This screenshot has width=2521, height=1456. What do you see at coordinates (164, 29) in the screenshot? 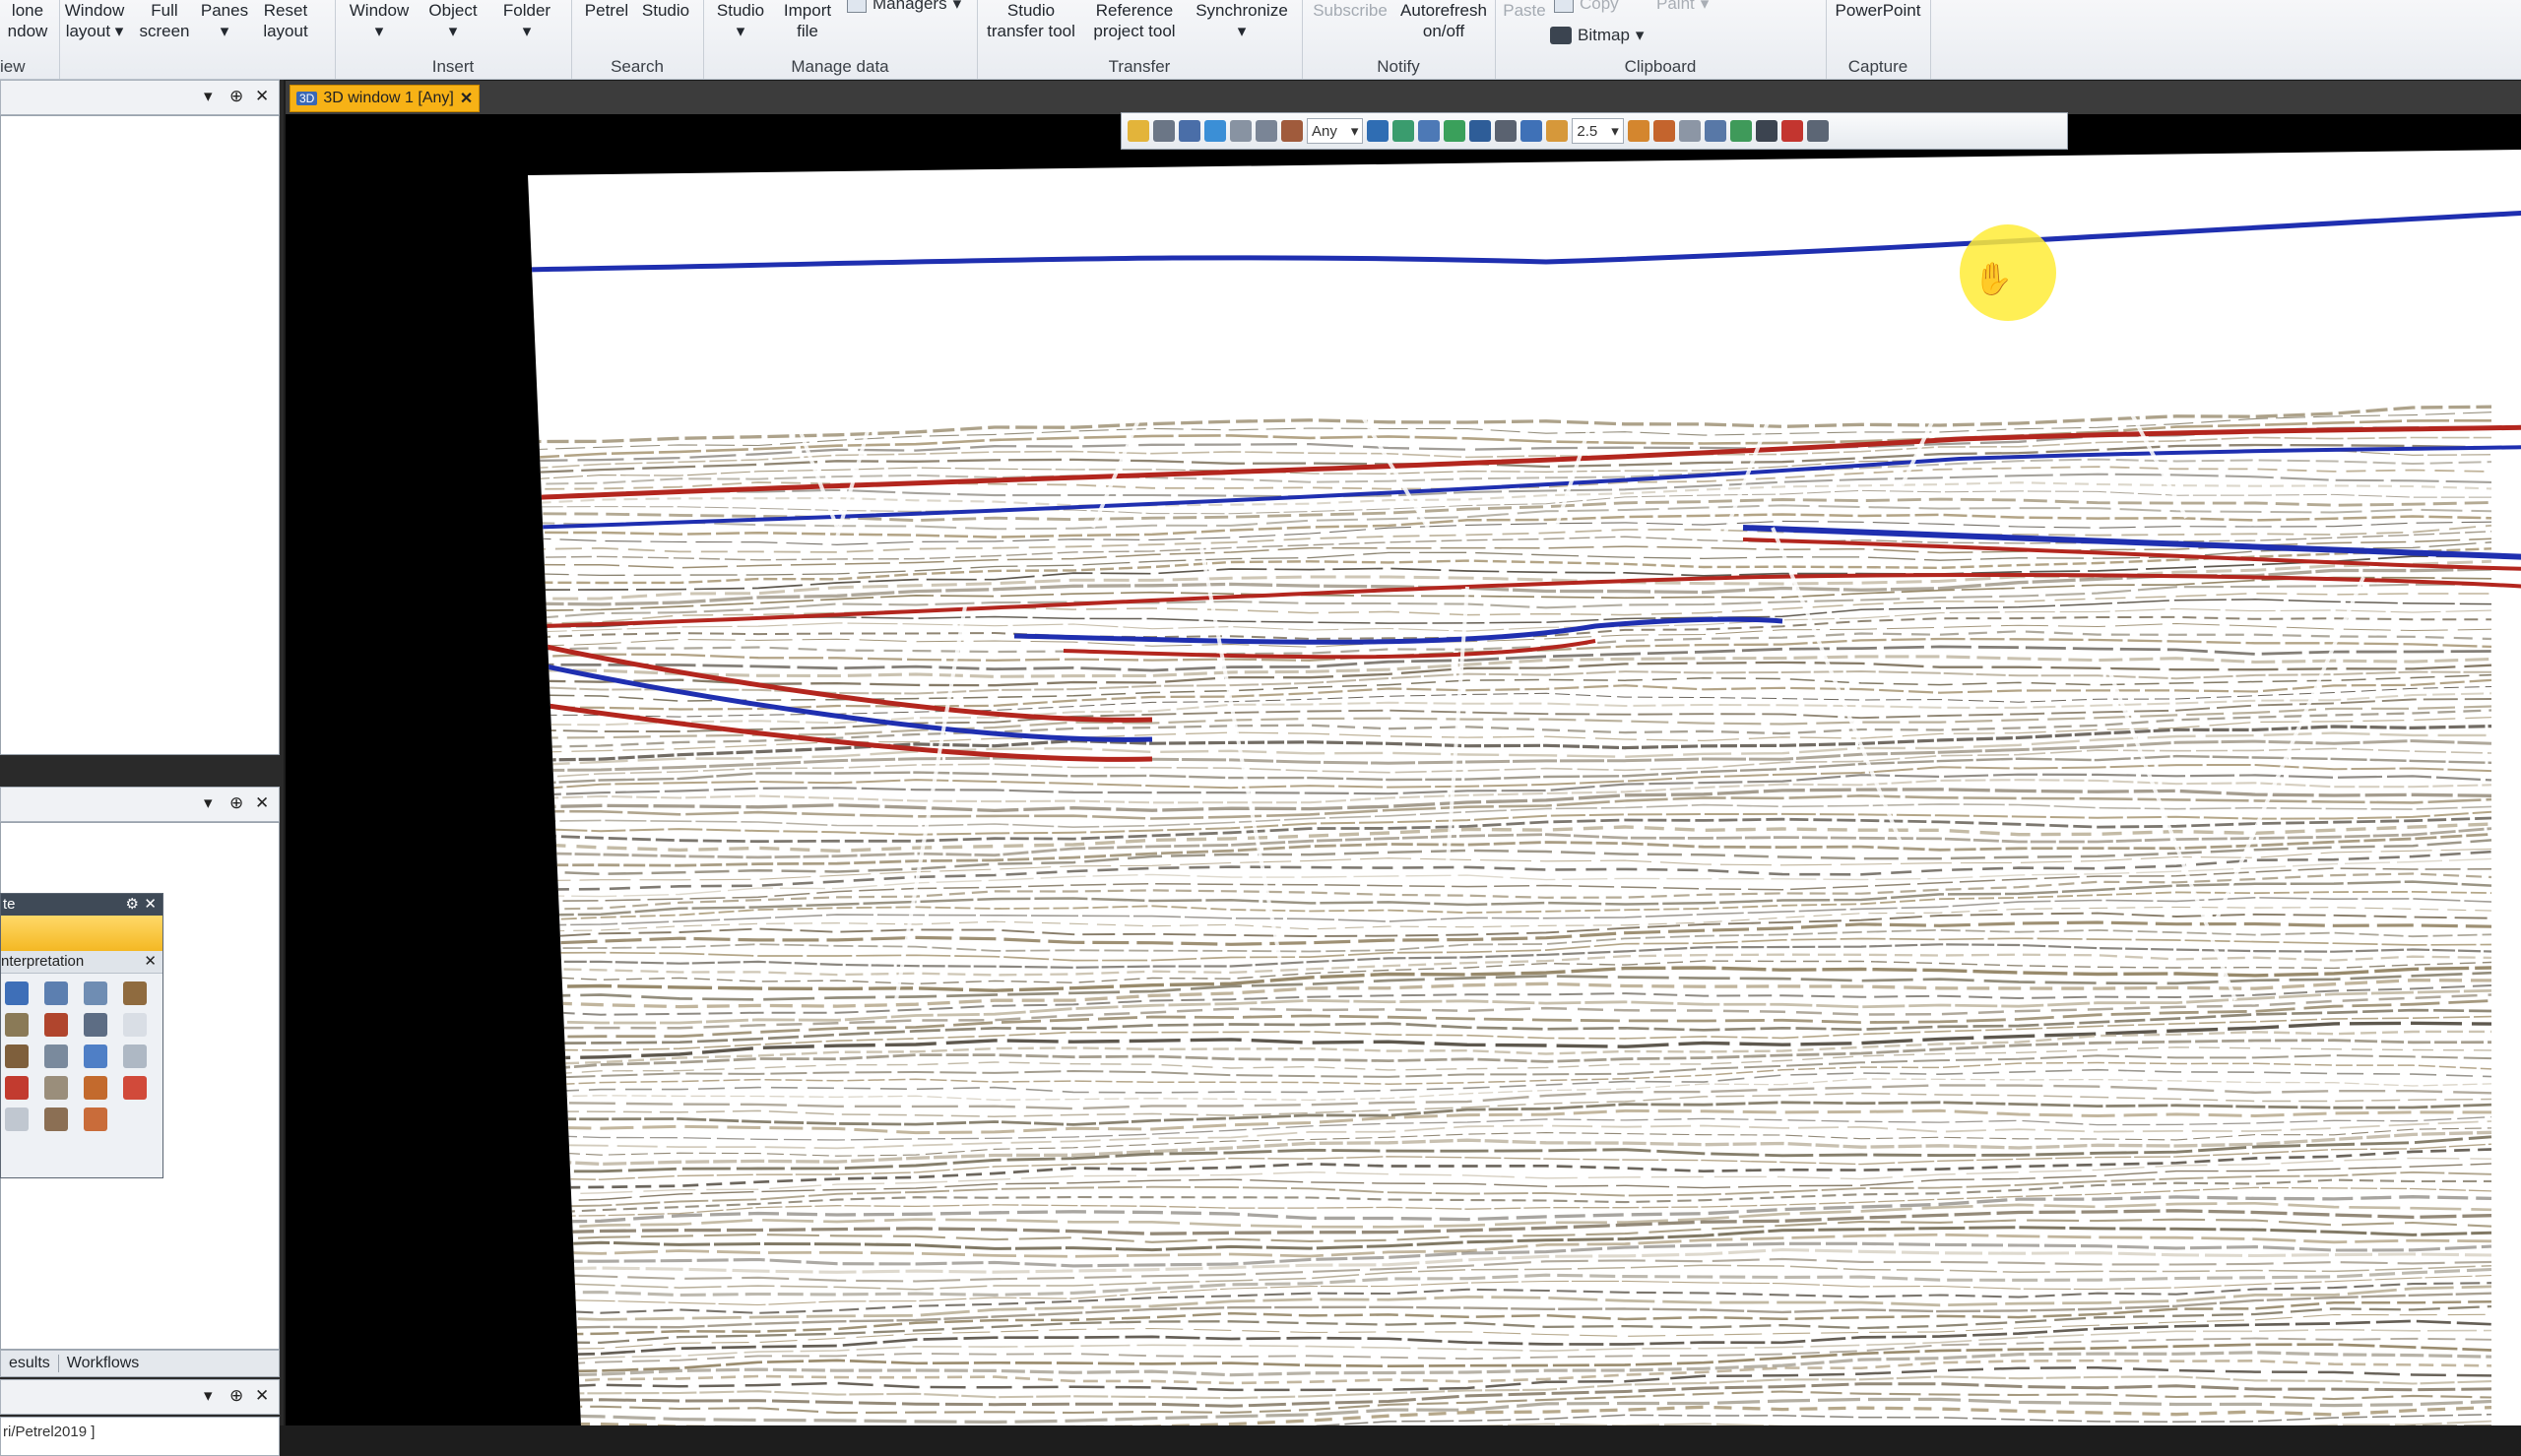
I see `full-screen-button: Full screen` at bounding box center [164, 29].